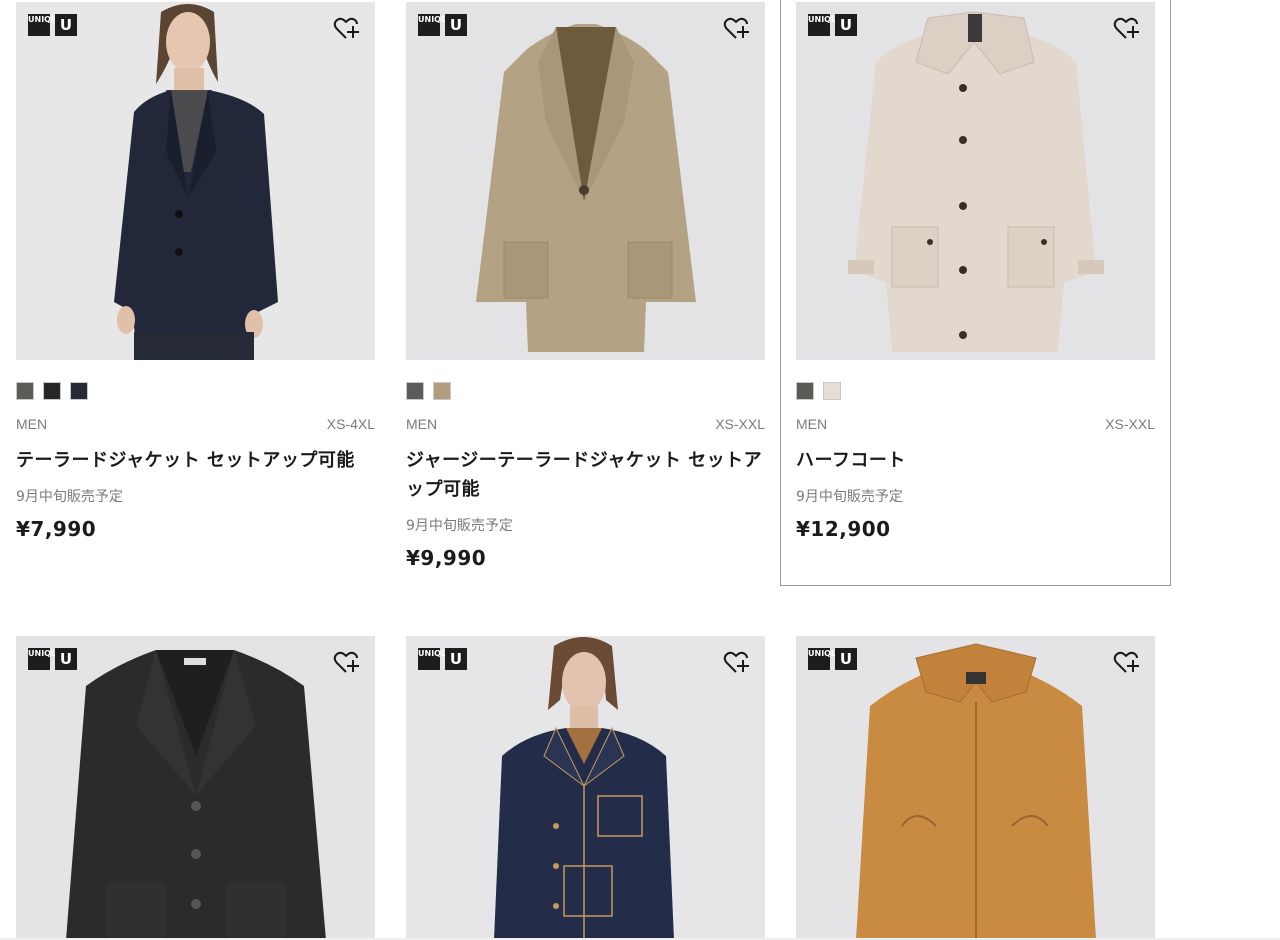 Image resolution: width=1280 pixels, height=940 pixels. What do you see at coordinates (196, 795) in the screenshot?
I see `black-knit-jacket-image` at bounding box center [196, 795].